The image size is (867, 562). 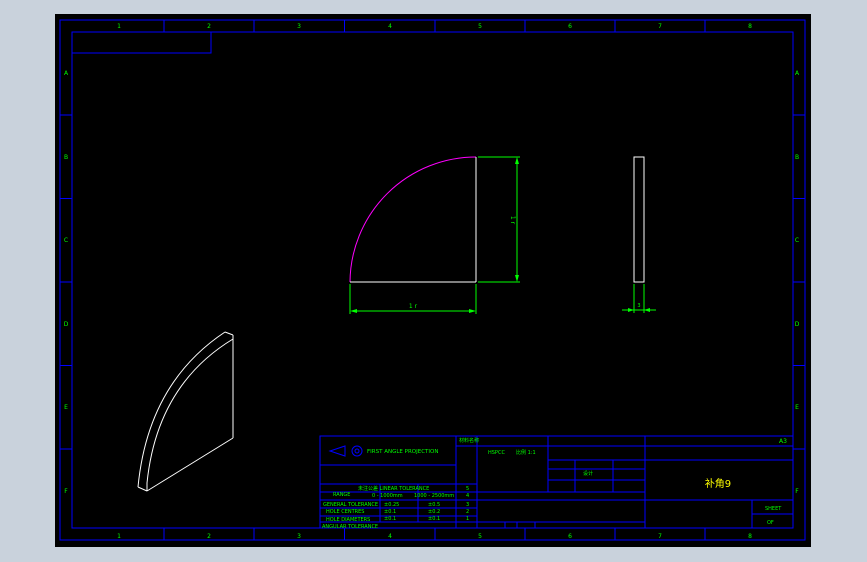 What do you see at coordinates (391, 505) in the screenshot?
I see `tolerance-value: ±0.25` at bounding box center [391, 505].